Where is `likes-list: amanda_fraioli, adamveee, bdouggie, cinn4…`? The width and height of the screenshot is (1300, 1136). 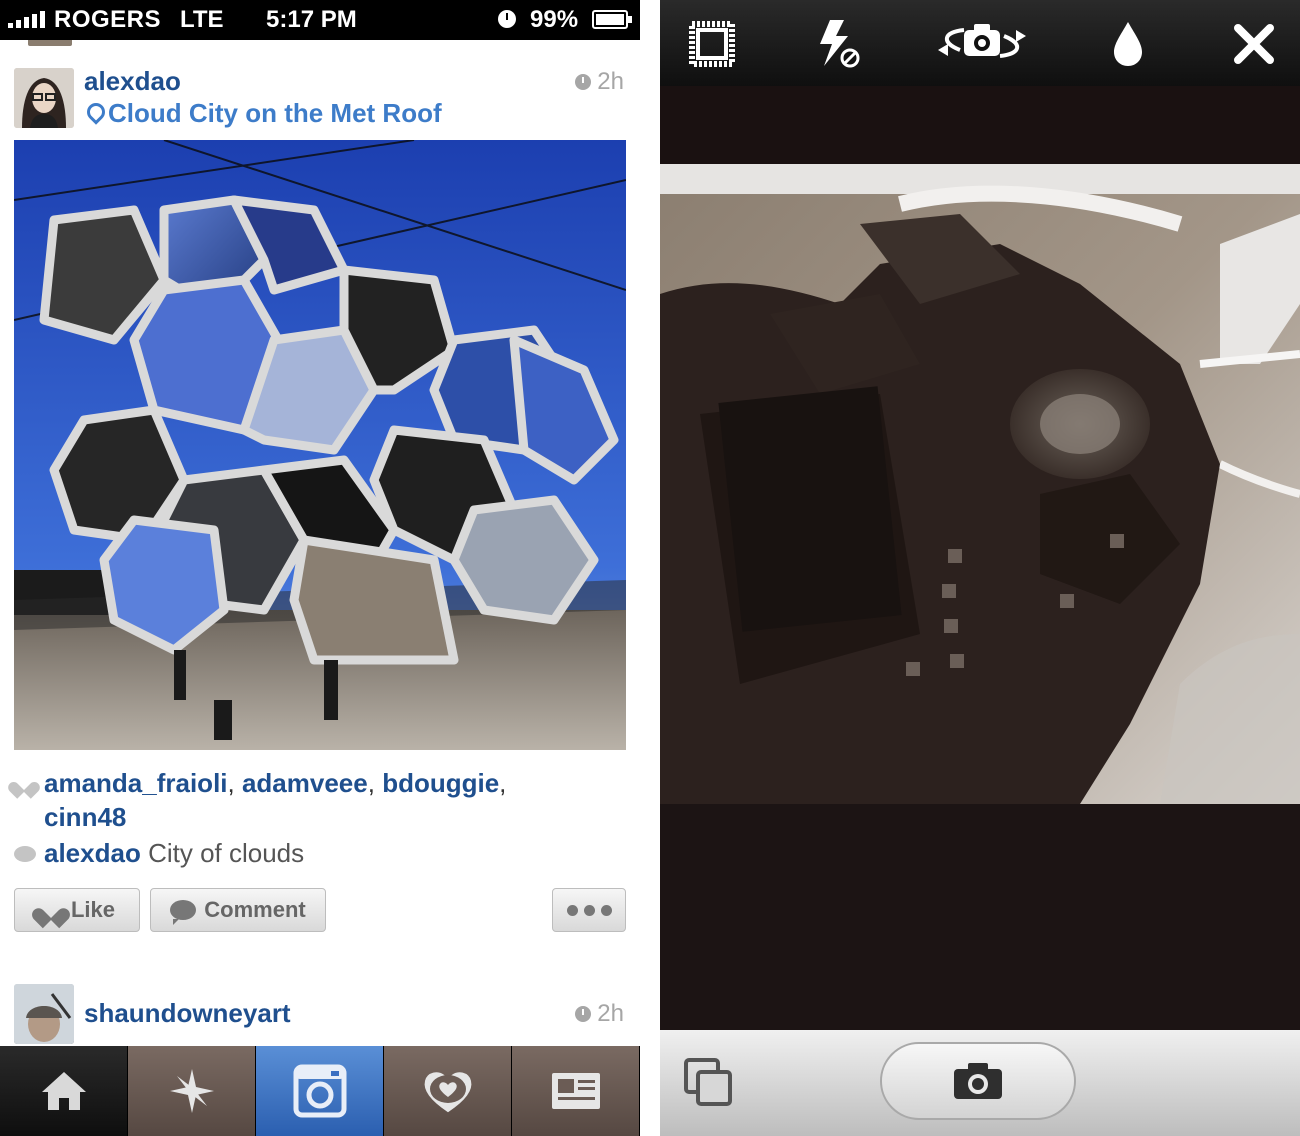 likes-list: amanda_fraioli, adamveee, bdouggie, cinn4… is located at coordinates (314, 800).